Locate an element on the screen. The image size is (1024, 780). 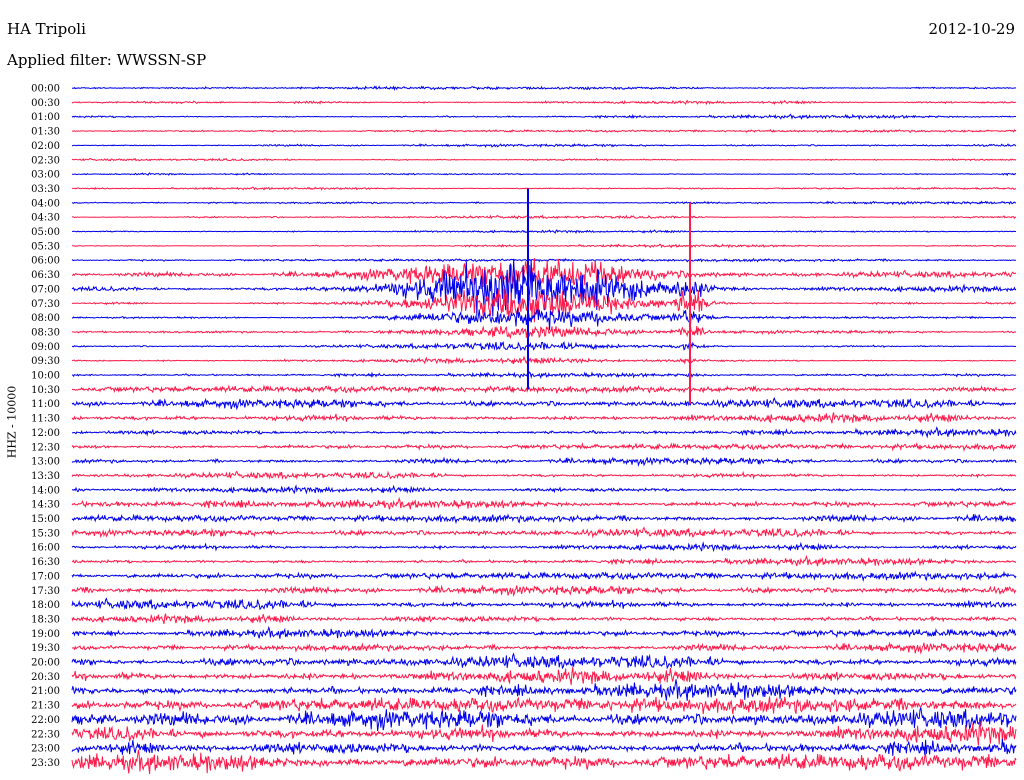
row-time-label: 15:30 is located at coordinates (45, 533).